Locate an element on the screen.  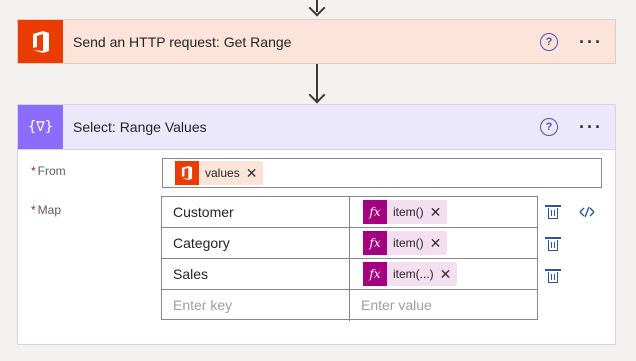
from-label-text: From is located at coordinates (51, 171).